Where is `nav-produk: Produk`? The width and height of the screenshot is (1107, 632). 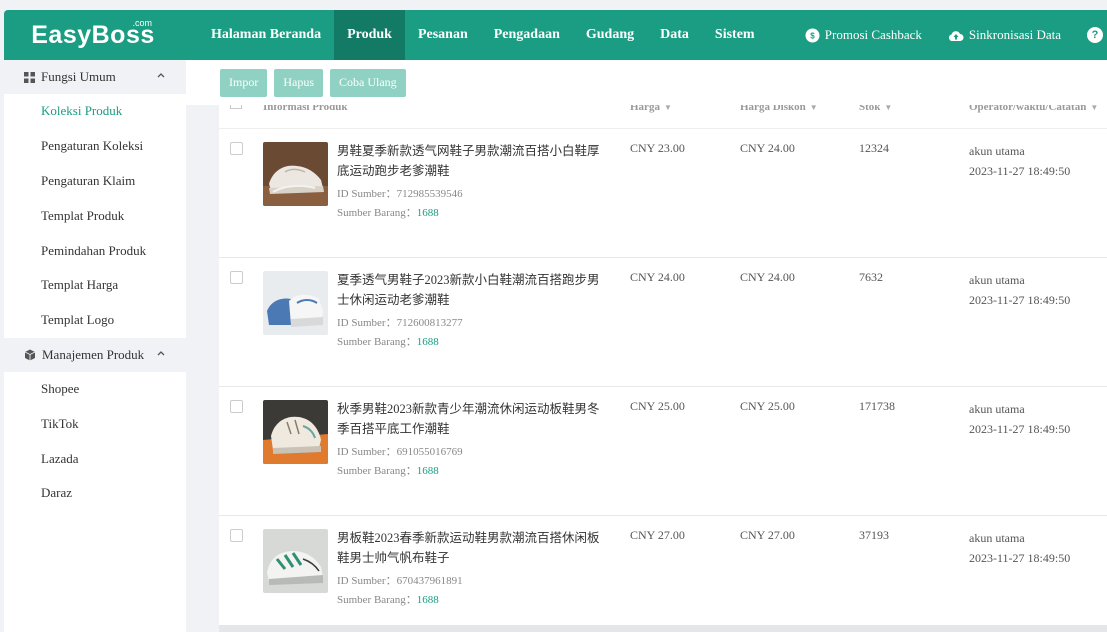
nav-produk: Produk is located at coordinates (369, 35).